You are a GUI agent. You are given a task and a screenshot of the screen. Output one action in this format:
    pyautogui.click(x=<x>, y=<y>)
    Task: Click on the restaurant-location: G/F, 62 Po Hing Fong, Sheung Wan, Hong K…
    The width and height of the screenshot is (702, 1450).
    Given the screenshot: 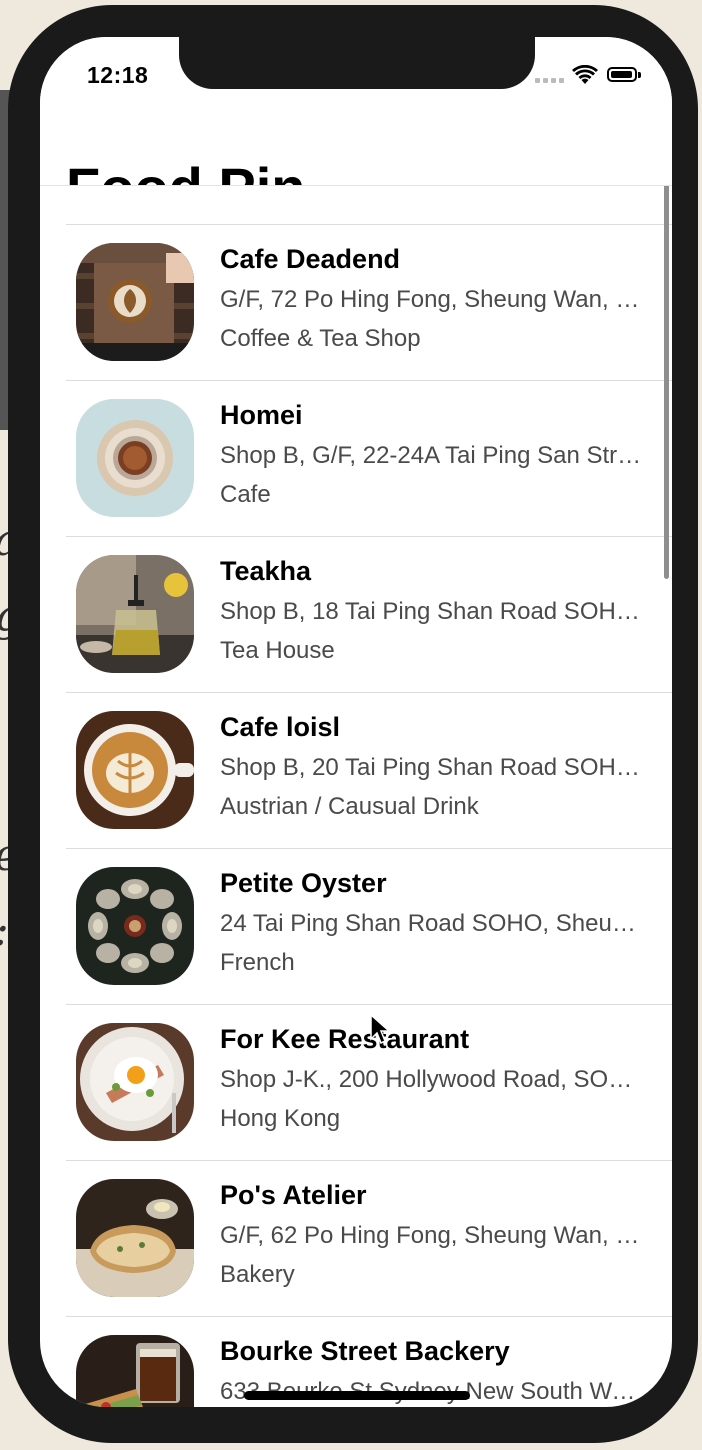 What is the action you would take?
    pyautogui.click(x=434, y=1235)
    